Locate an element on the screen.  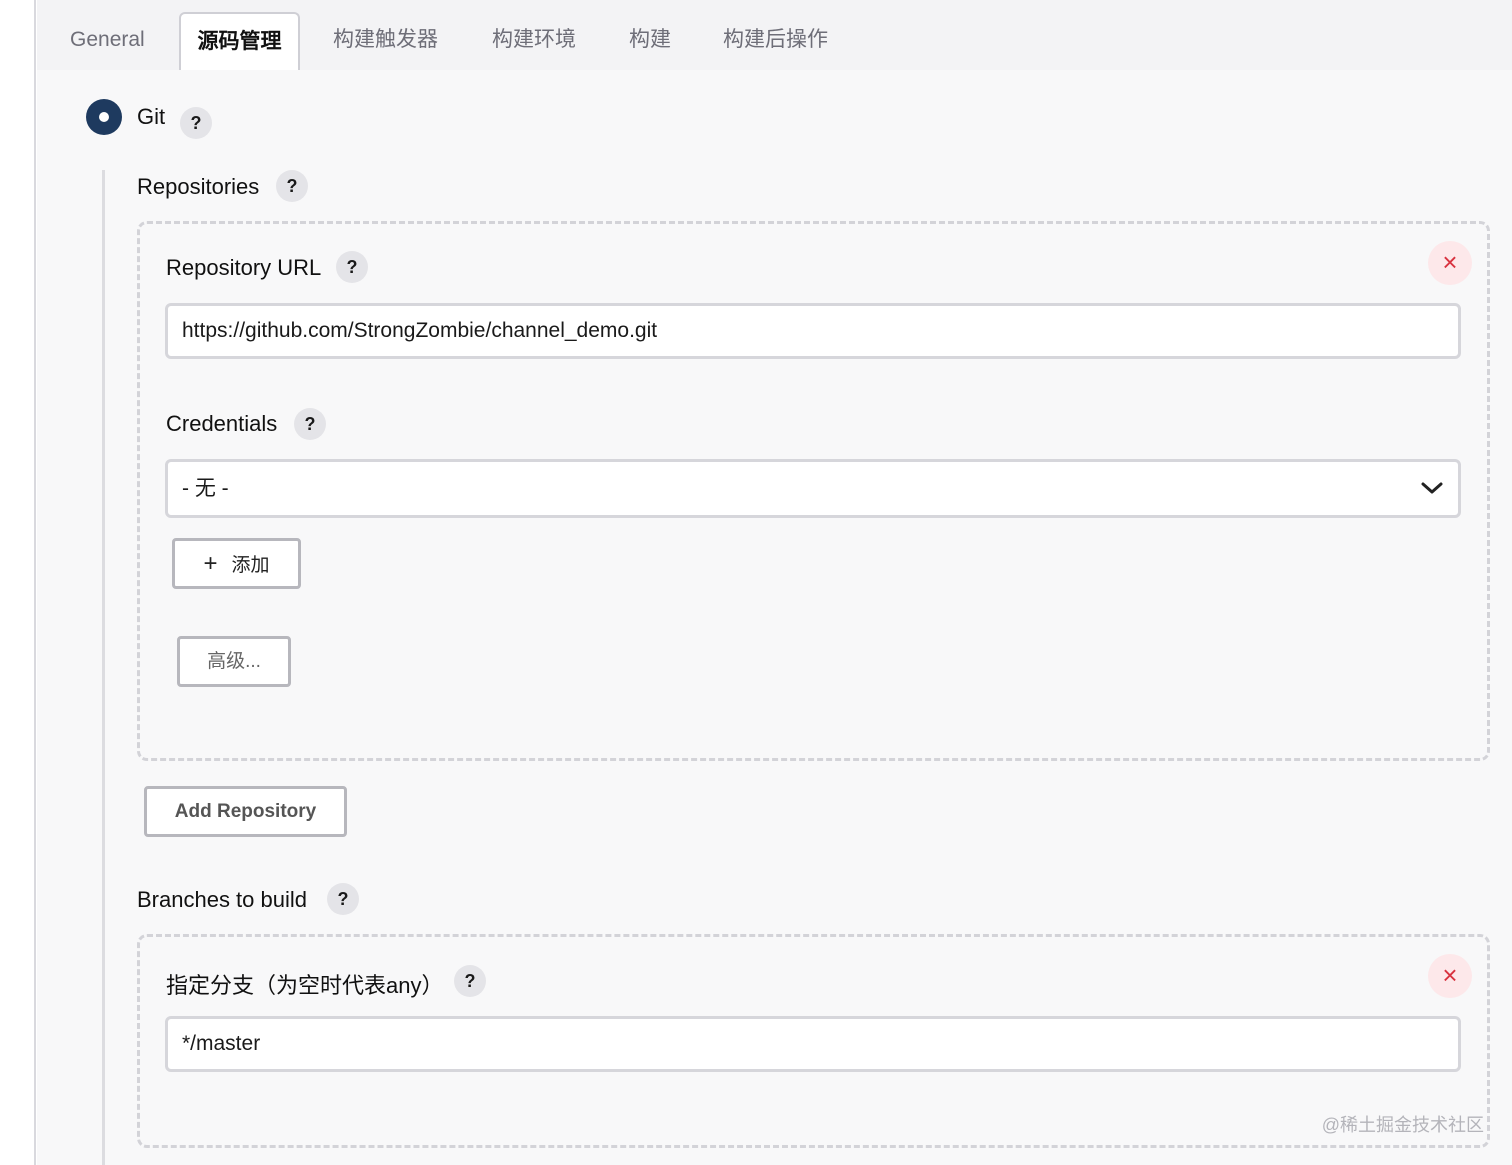
add-credentials-button: + 添加 is located at coordinates (236, 563).